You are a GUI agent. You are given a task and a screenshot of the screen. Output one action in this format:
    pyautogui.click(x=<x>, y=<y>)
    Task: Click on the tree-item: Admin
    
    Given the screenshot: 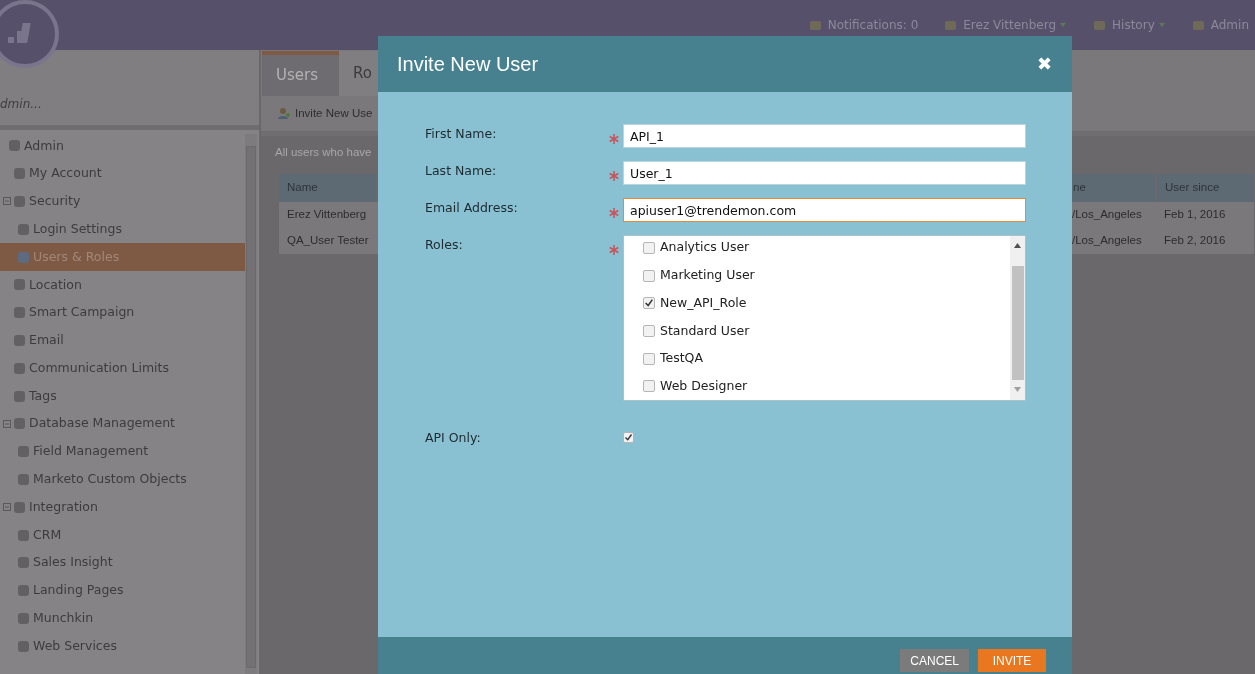 What is the action you would take?
    pyautogui.click(x=122, y=146)
    